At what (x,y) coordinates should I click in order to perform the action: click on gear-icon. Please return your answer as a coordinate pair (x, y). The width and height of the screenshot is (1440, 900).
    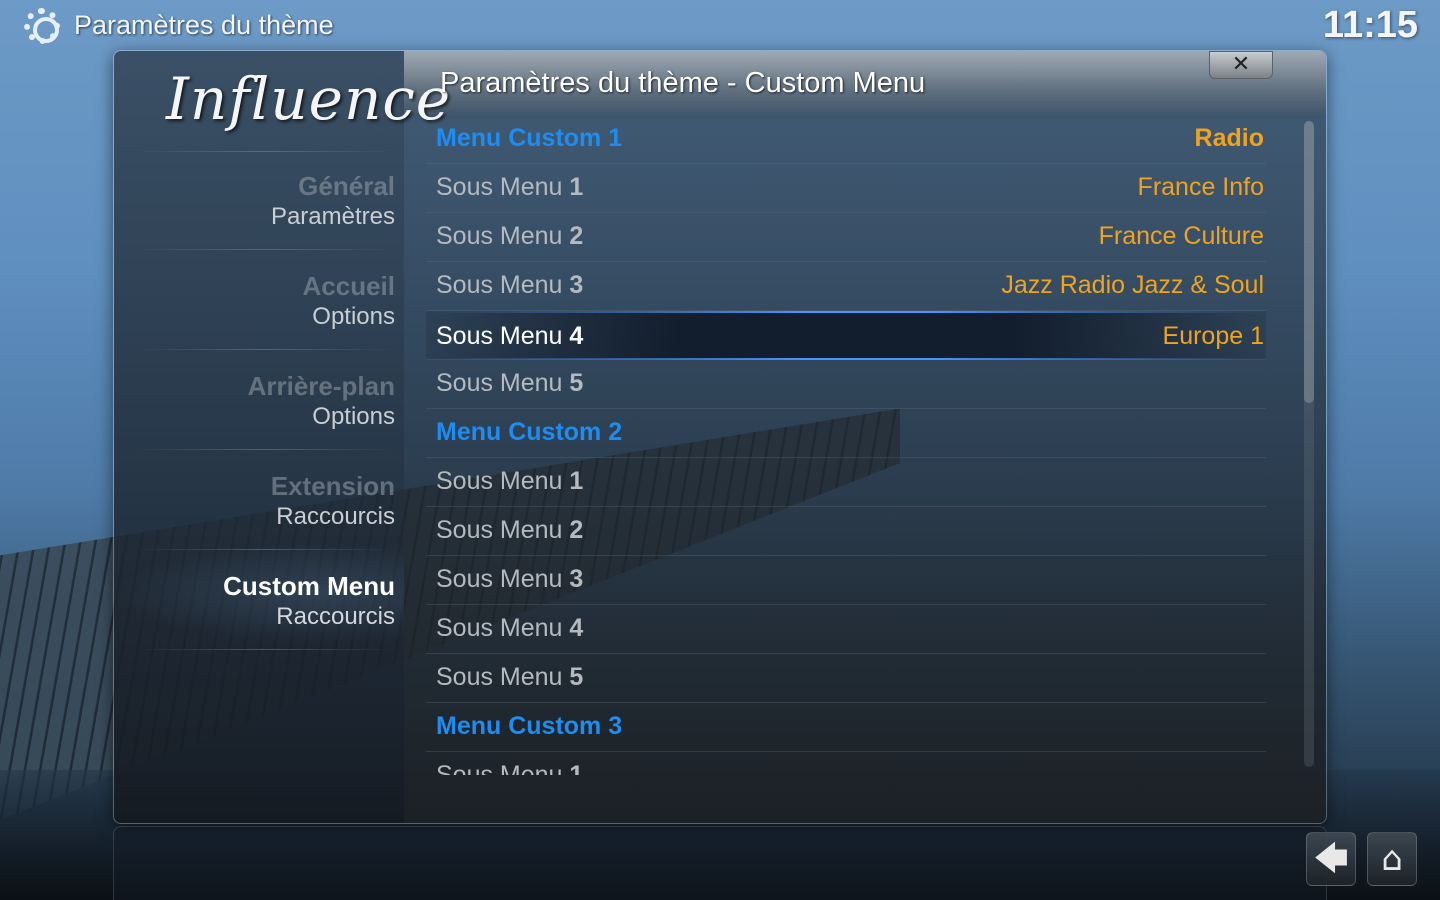
    Looking at the image, I should click on (42, 26).